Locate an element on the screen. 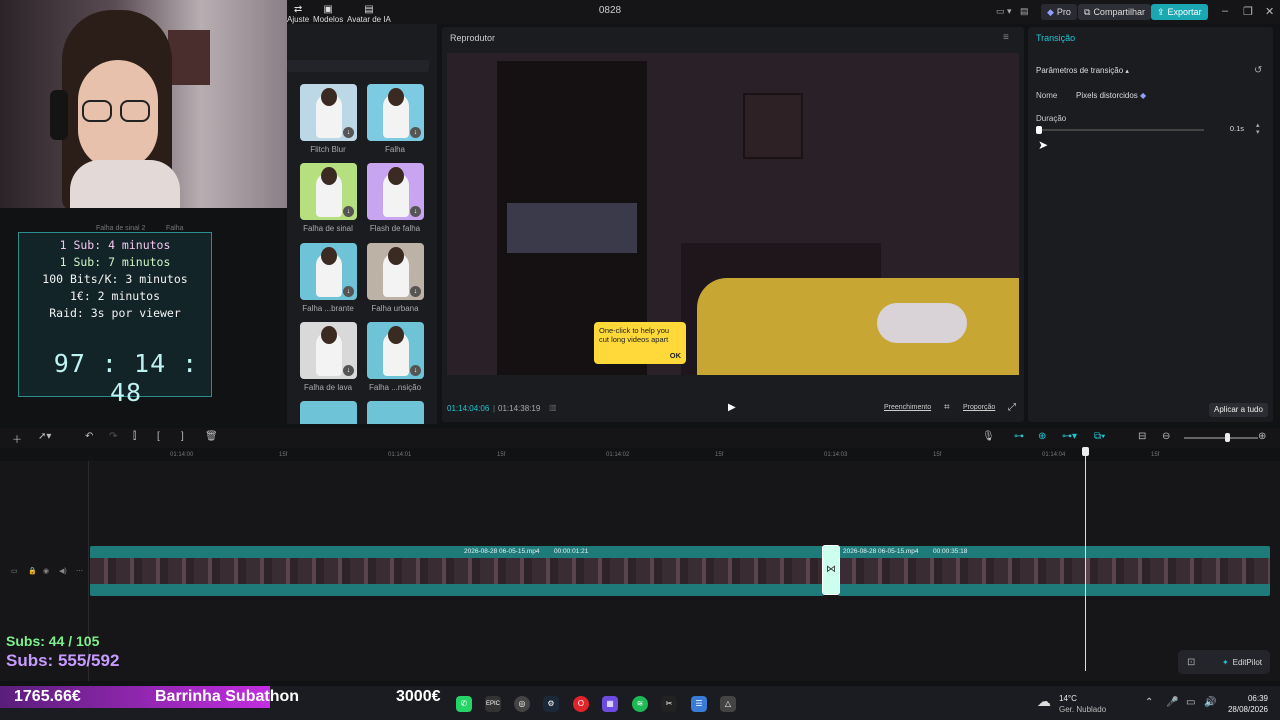 The height and width of the screenshot is (720, 1280). volume-icon: 🔊 is located at coordinates (1210, 702).